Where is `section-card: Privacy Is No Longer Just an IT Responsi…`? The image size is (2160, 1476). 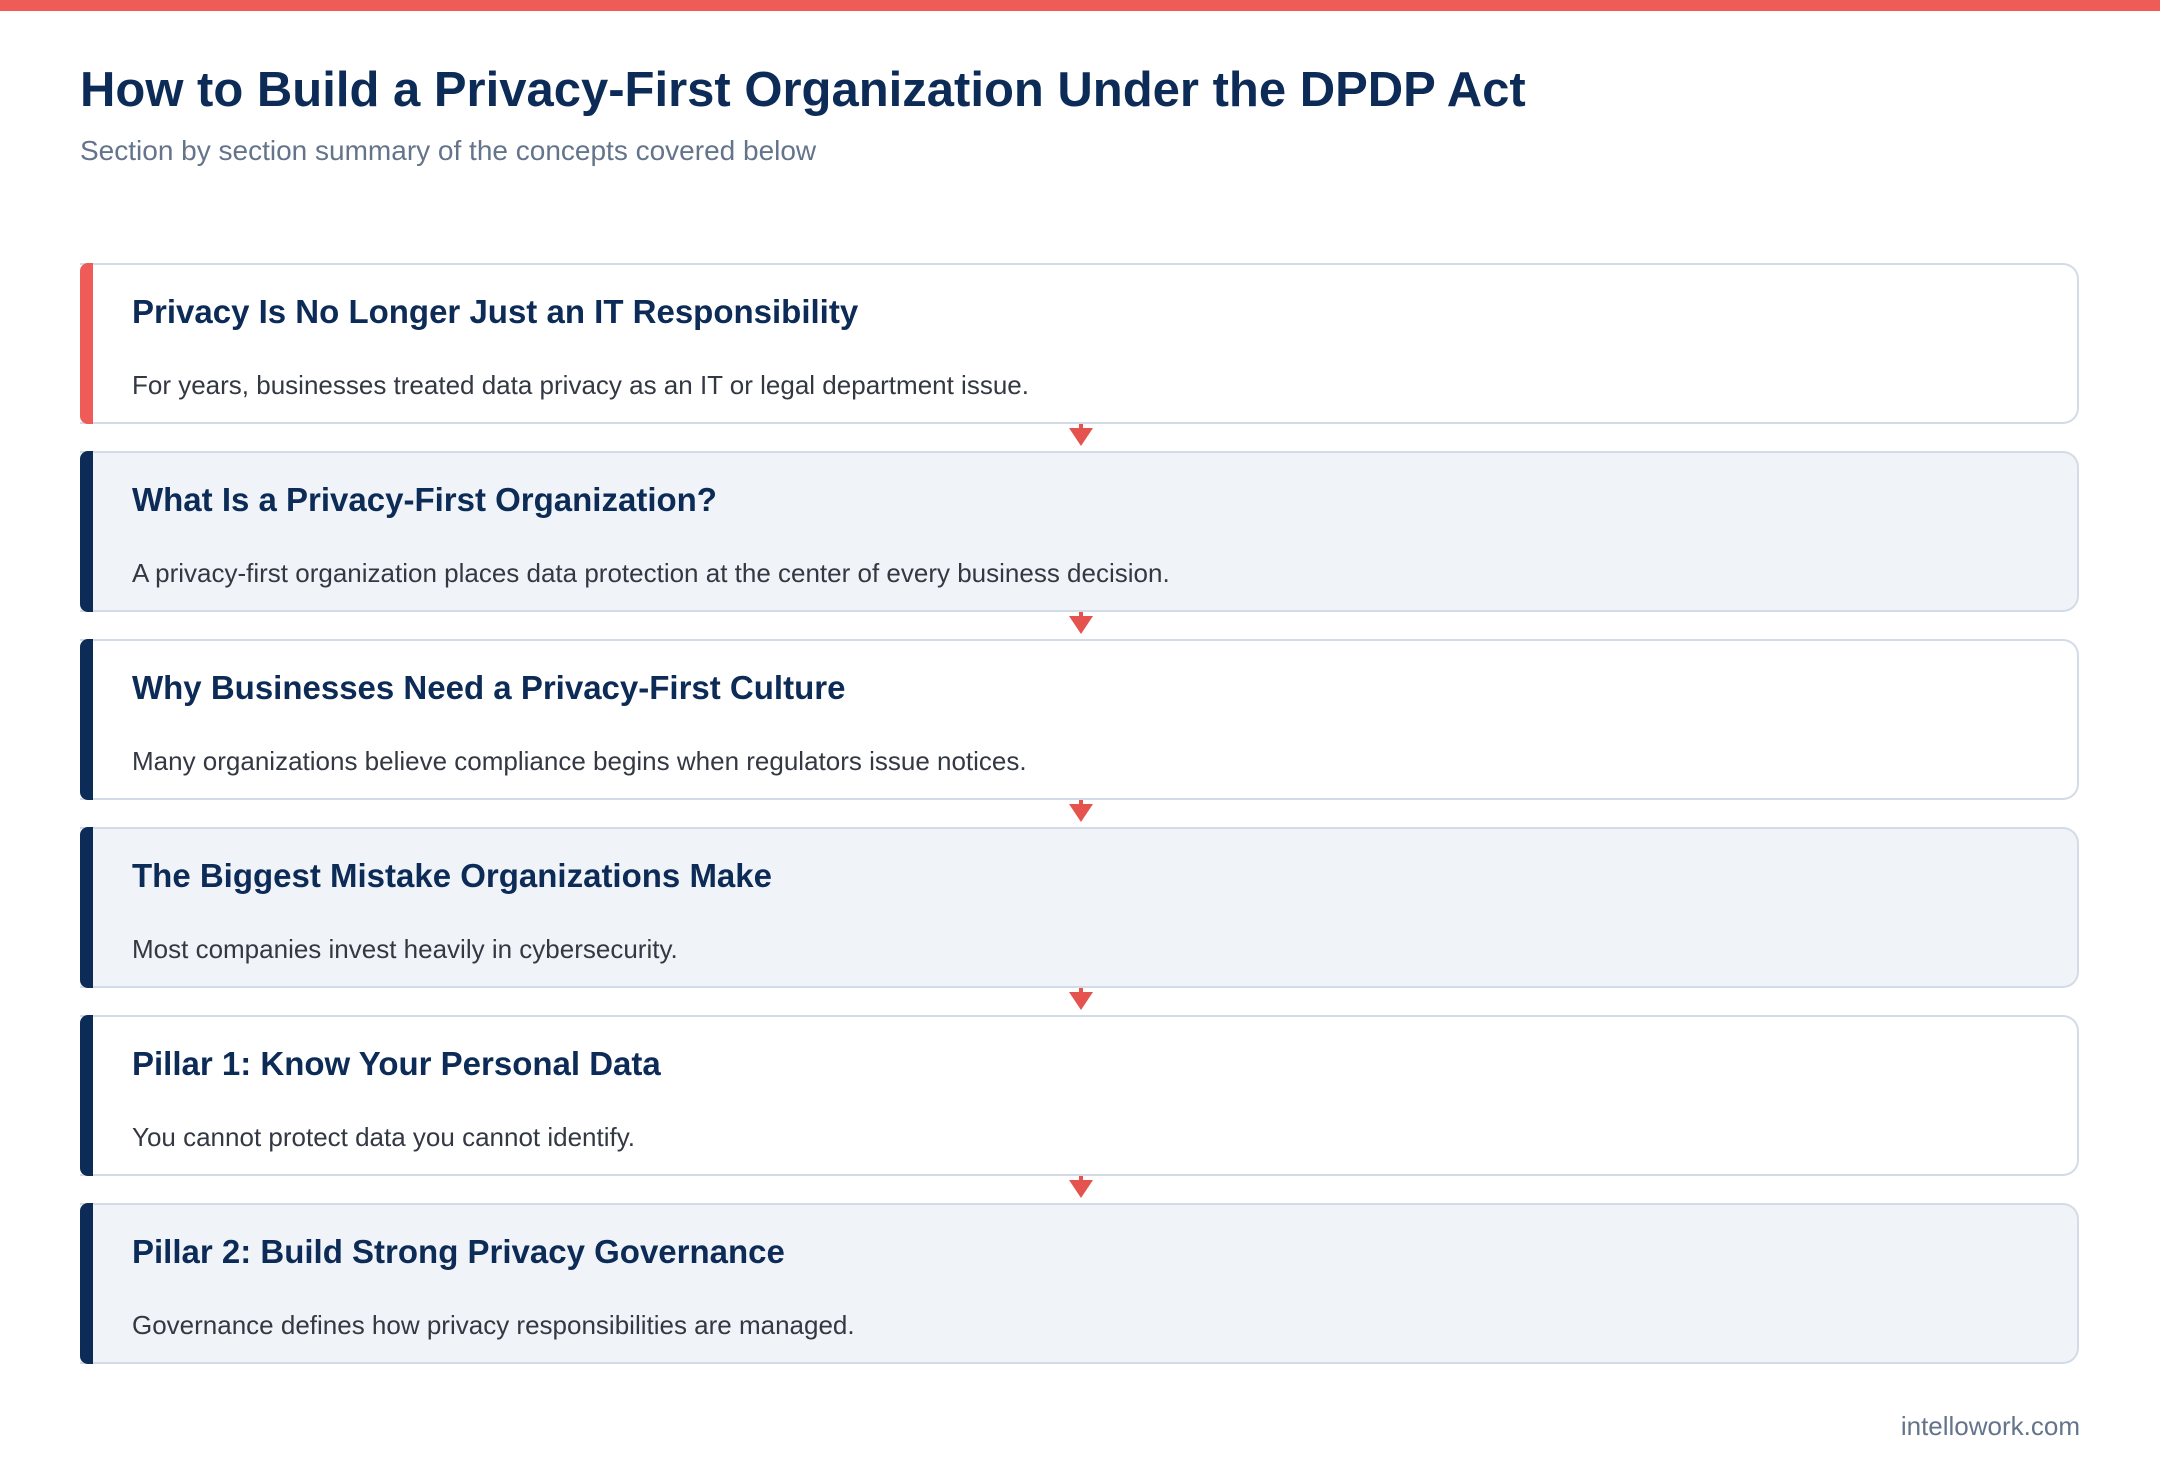
section-card: Privacy Is No Longer Just an IT Responsi… is located at coordinates (1079, 343).